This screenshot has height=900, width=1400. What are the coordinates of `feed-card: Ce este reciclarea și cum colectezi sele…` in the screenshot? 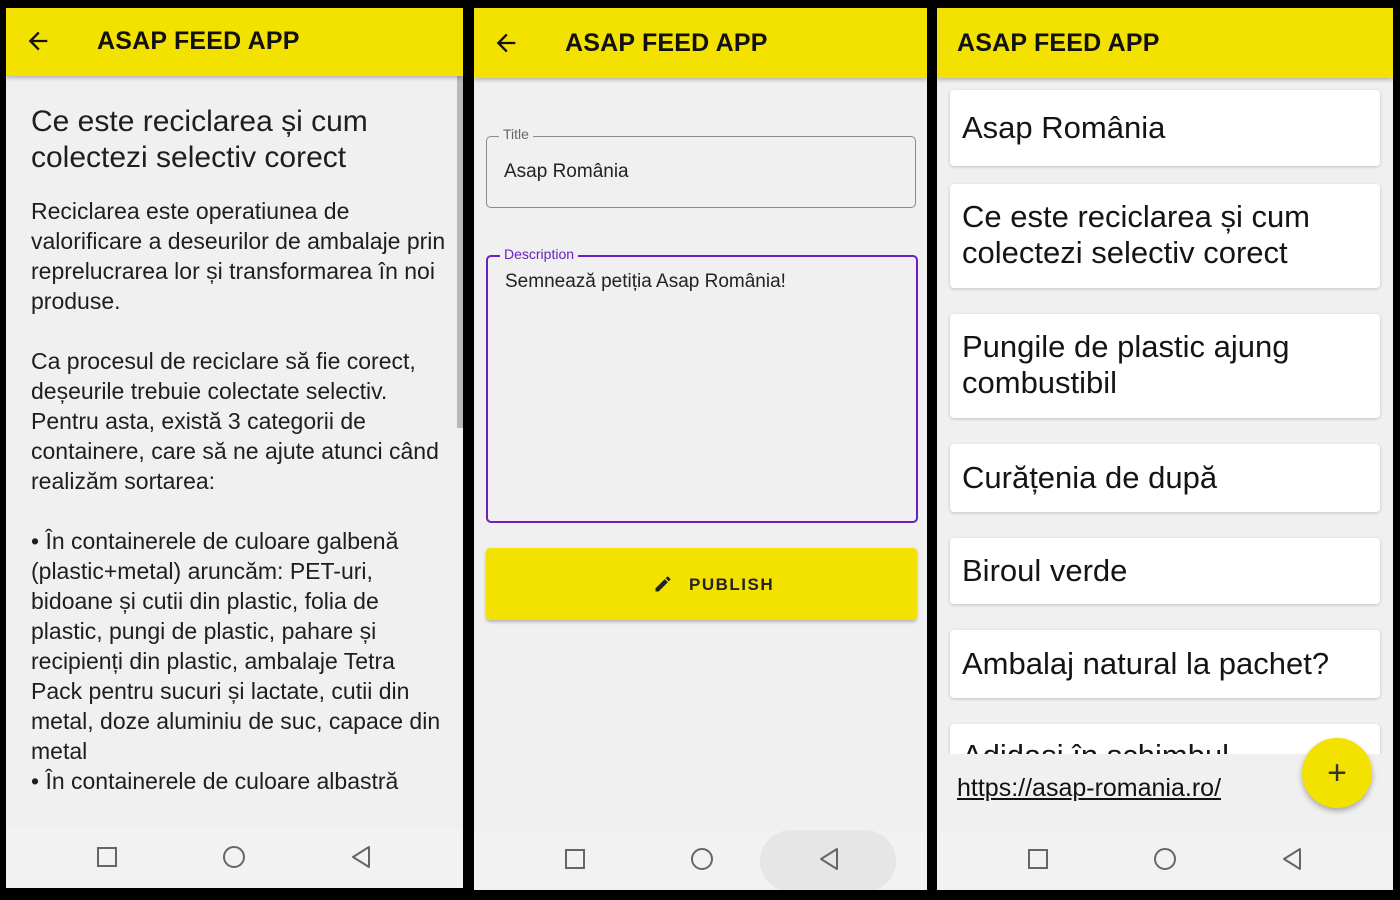 It's located at (1165, 236).